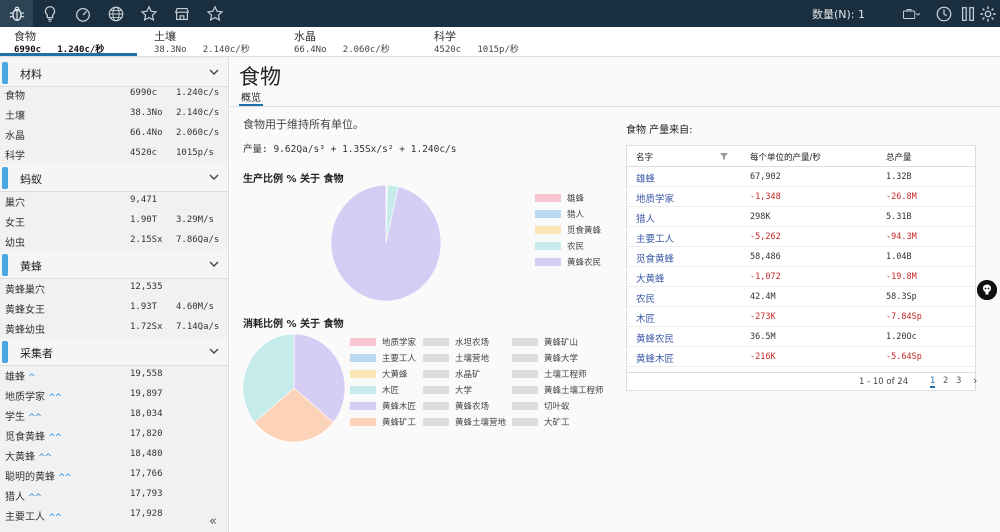  I want to click on legend-item: 黄蜂农场, so click(456, 406).